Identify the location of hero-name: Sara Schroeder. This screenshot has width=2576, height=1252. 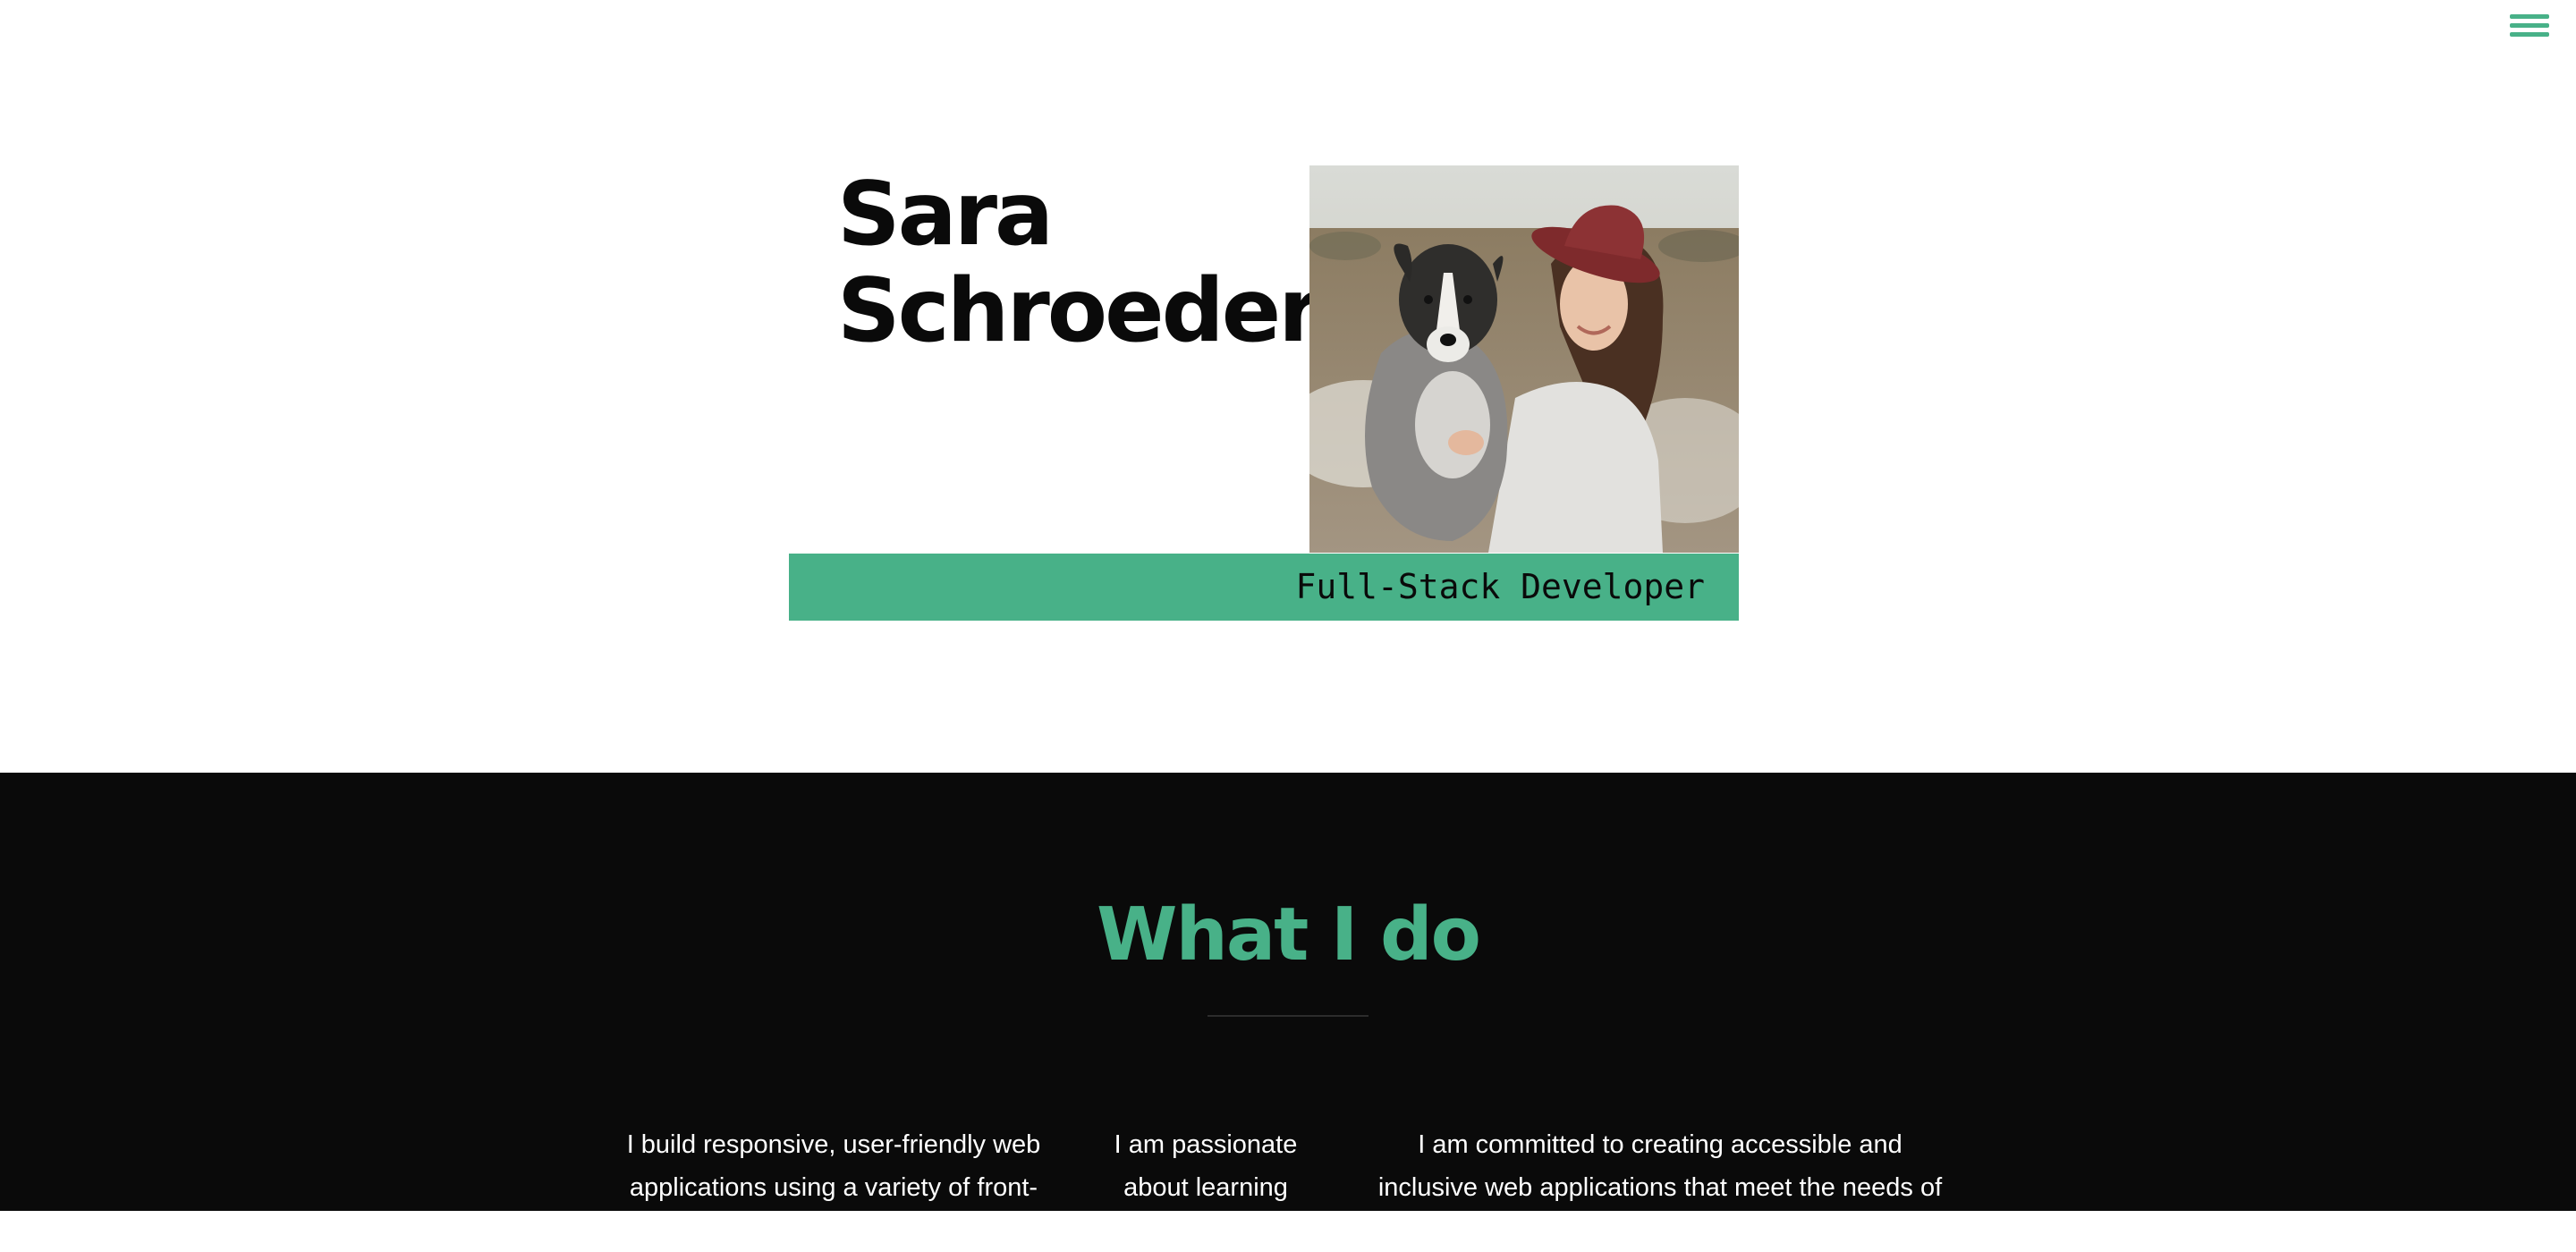
(1079, 263).